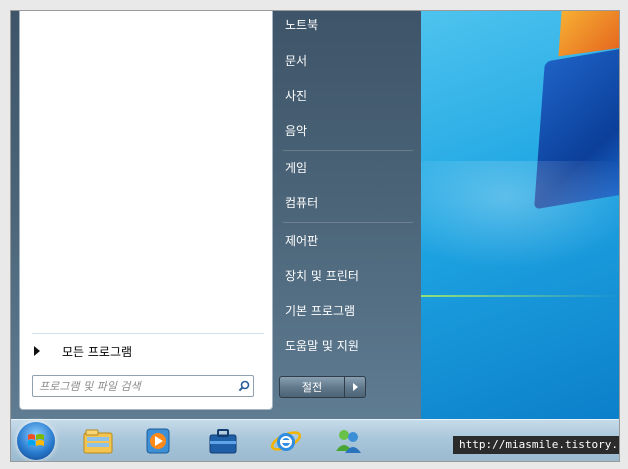 The image size is (628, 469). What do you see at coordinates (296, 61) in the screenshot?
I see `menu-item-documents: 문서` at bounding box center [296, 61].